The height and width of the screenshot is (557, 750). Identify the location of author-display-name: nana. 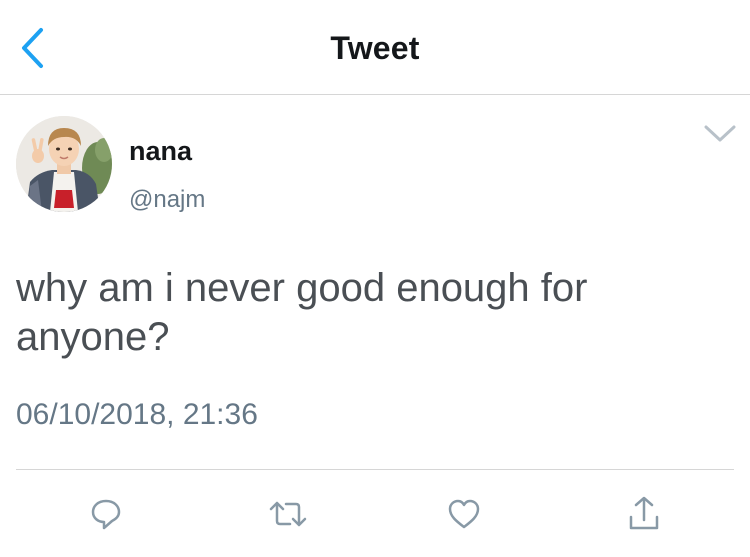
(160, 151).